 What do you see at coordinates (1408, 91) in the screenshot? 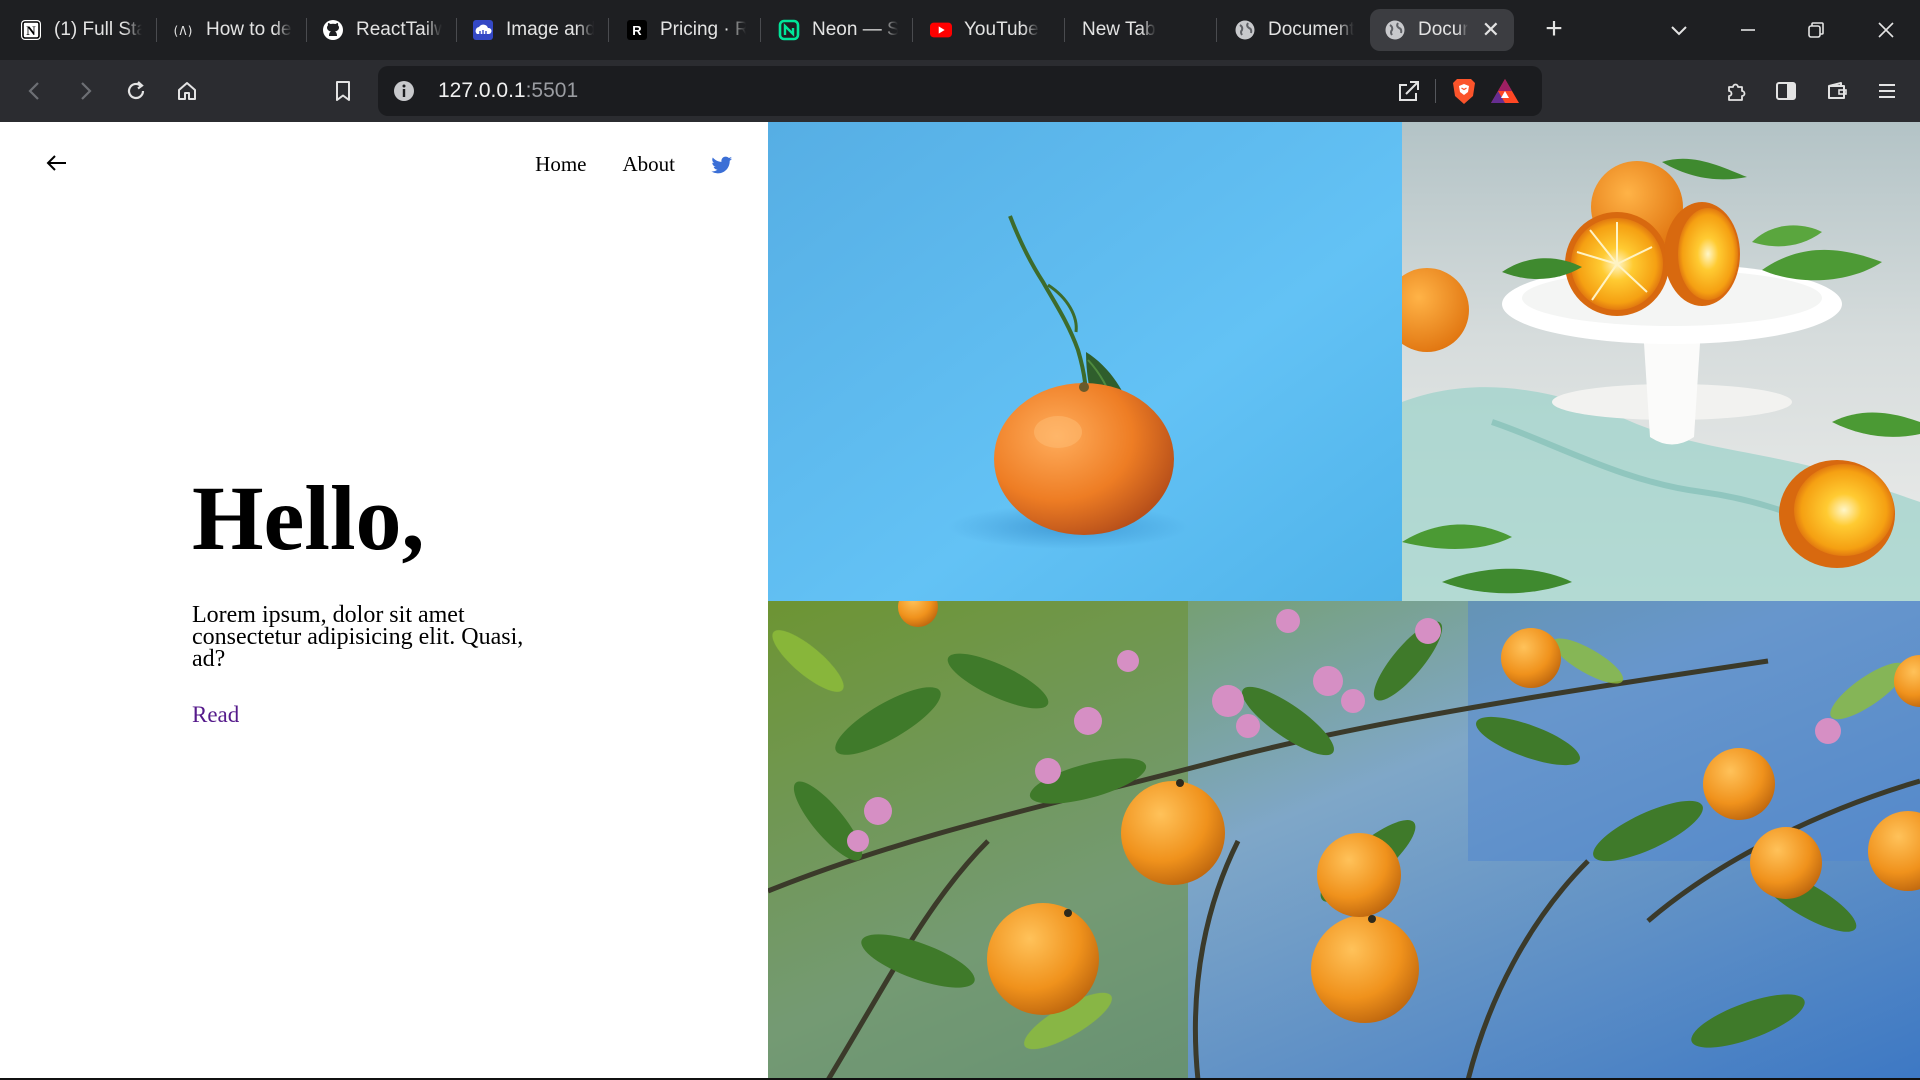
I see `share-icon` at bounding box center [1408, 91].